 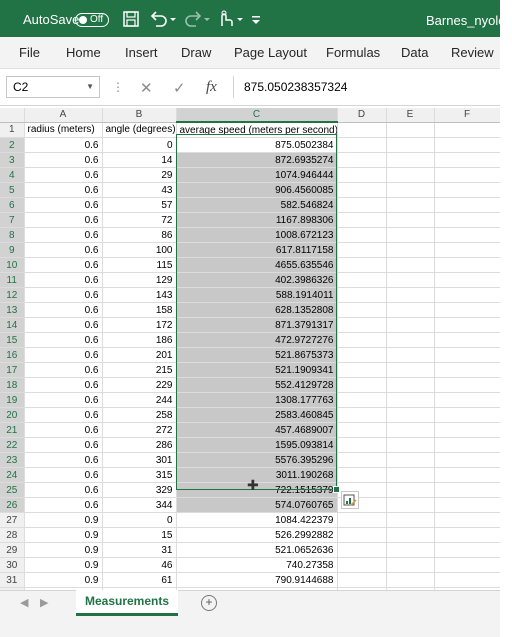 What do you see at coordinates (12, 400) in the screenshot?
I see `row-header: 19` at bounding box center [12, 400].